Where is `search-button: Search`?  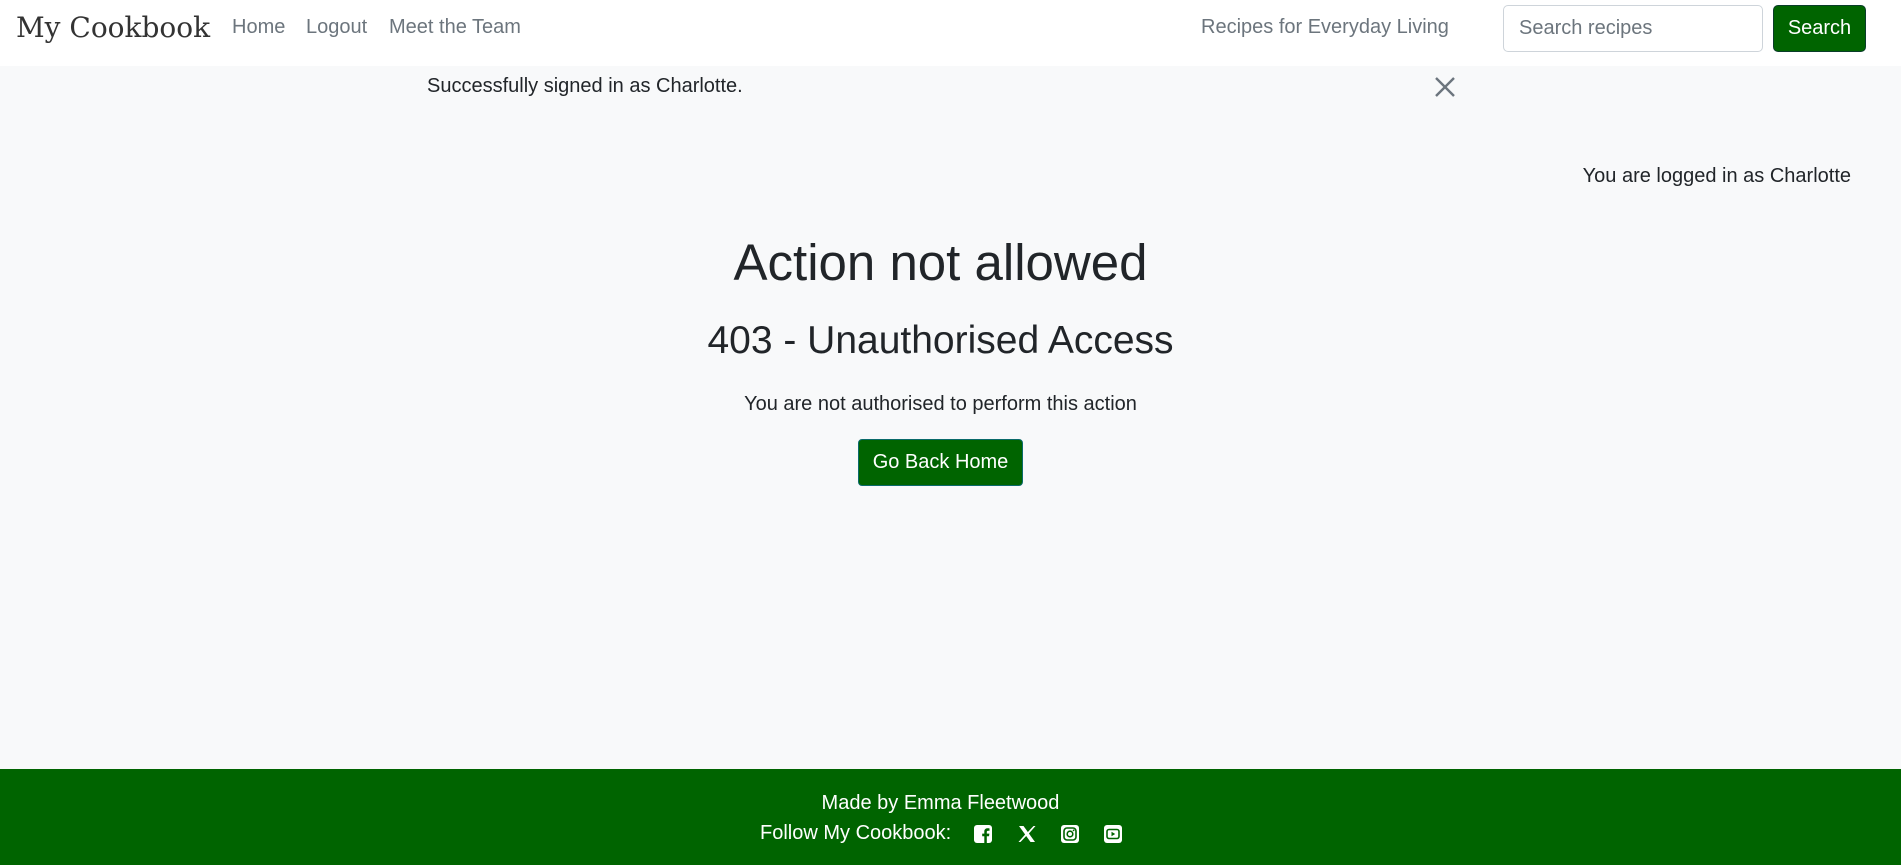
search-button: Search is located at coordinates (1819, 28).